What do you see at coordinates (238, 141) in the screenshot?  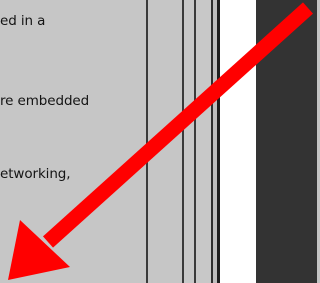 I see `white-panel` at bounding box center [238, 141].